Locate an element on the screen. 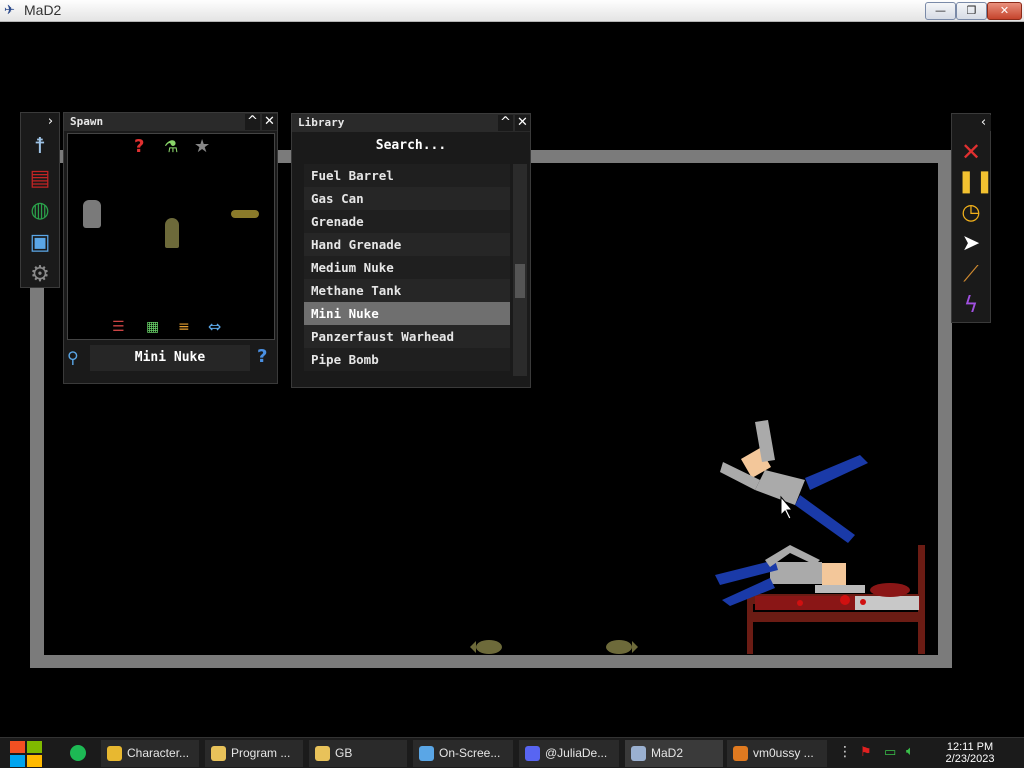 This screenshot has height=768, width=1024. library-item: Grenade is located at coordinates (407, 221).